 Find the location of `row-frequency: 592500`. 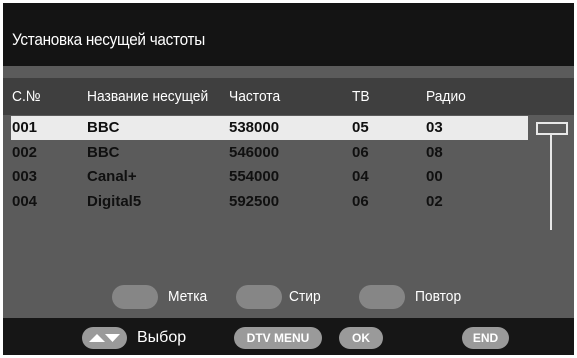

row-frequency: 592500 is located at coordinates (254, 201).